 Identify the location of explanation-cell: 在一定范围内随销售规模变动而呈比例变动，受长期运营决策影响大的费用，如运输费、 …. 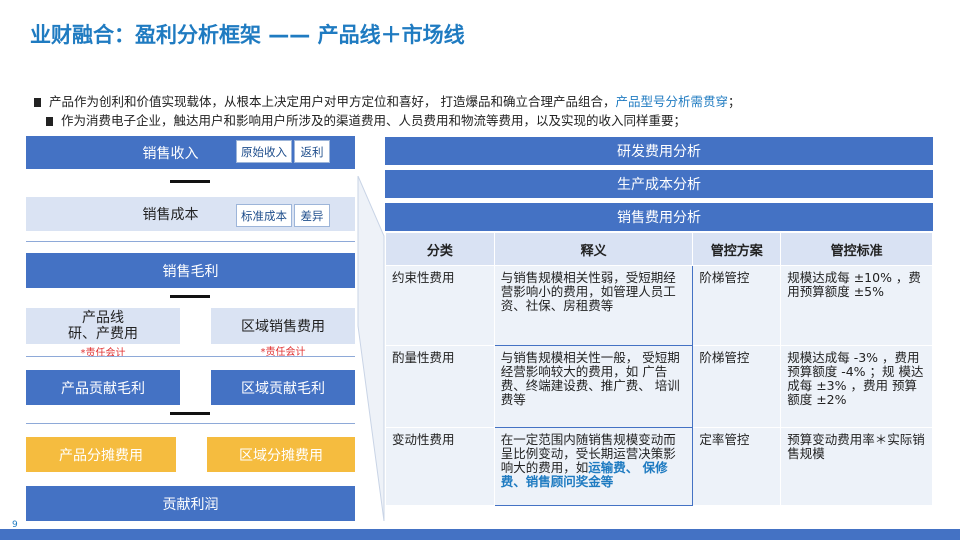
(593, 466).